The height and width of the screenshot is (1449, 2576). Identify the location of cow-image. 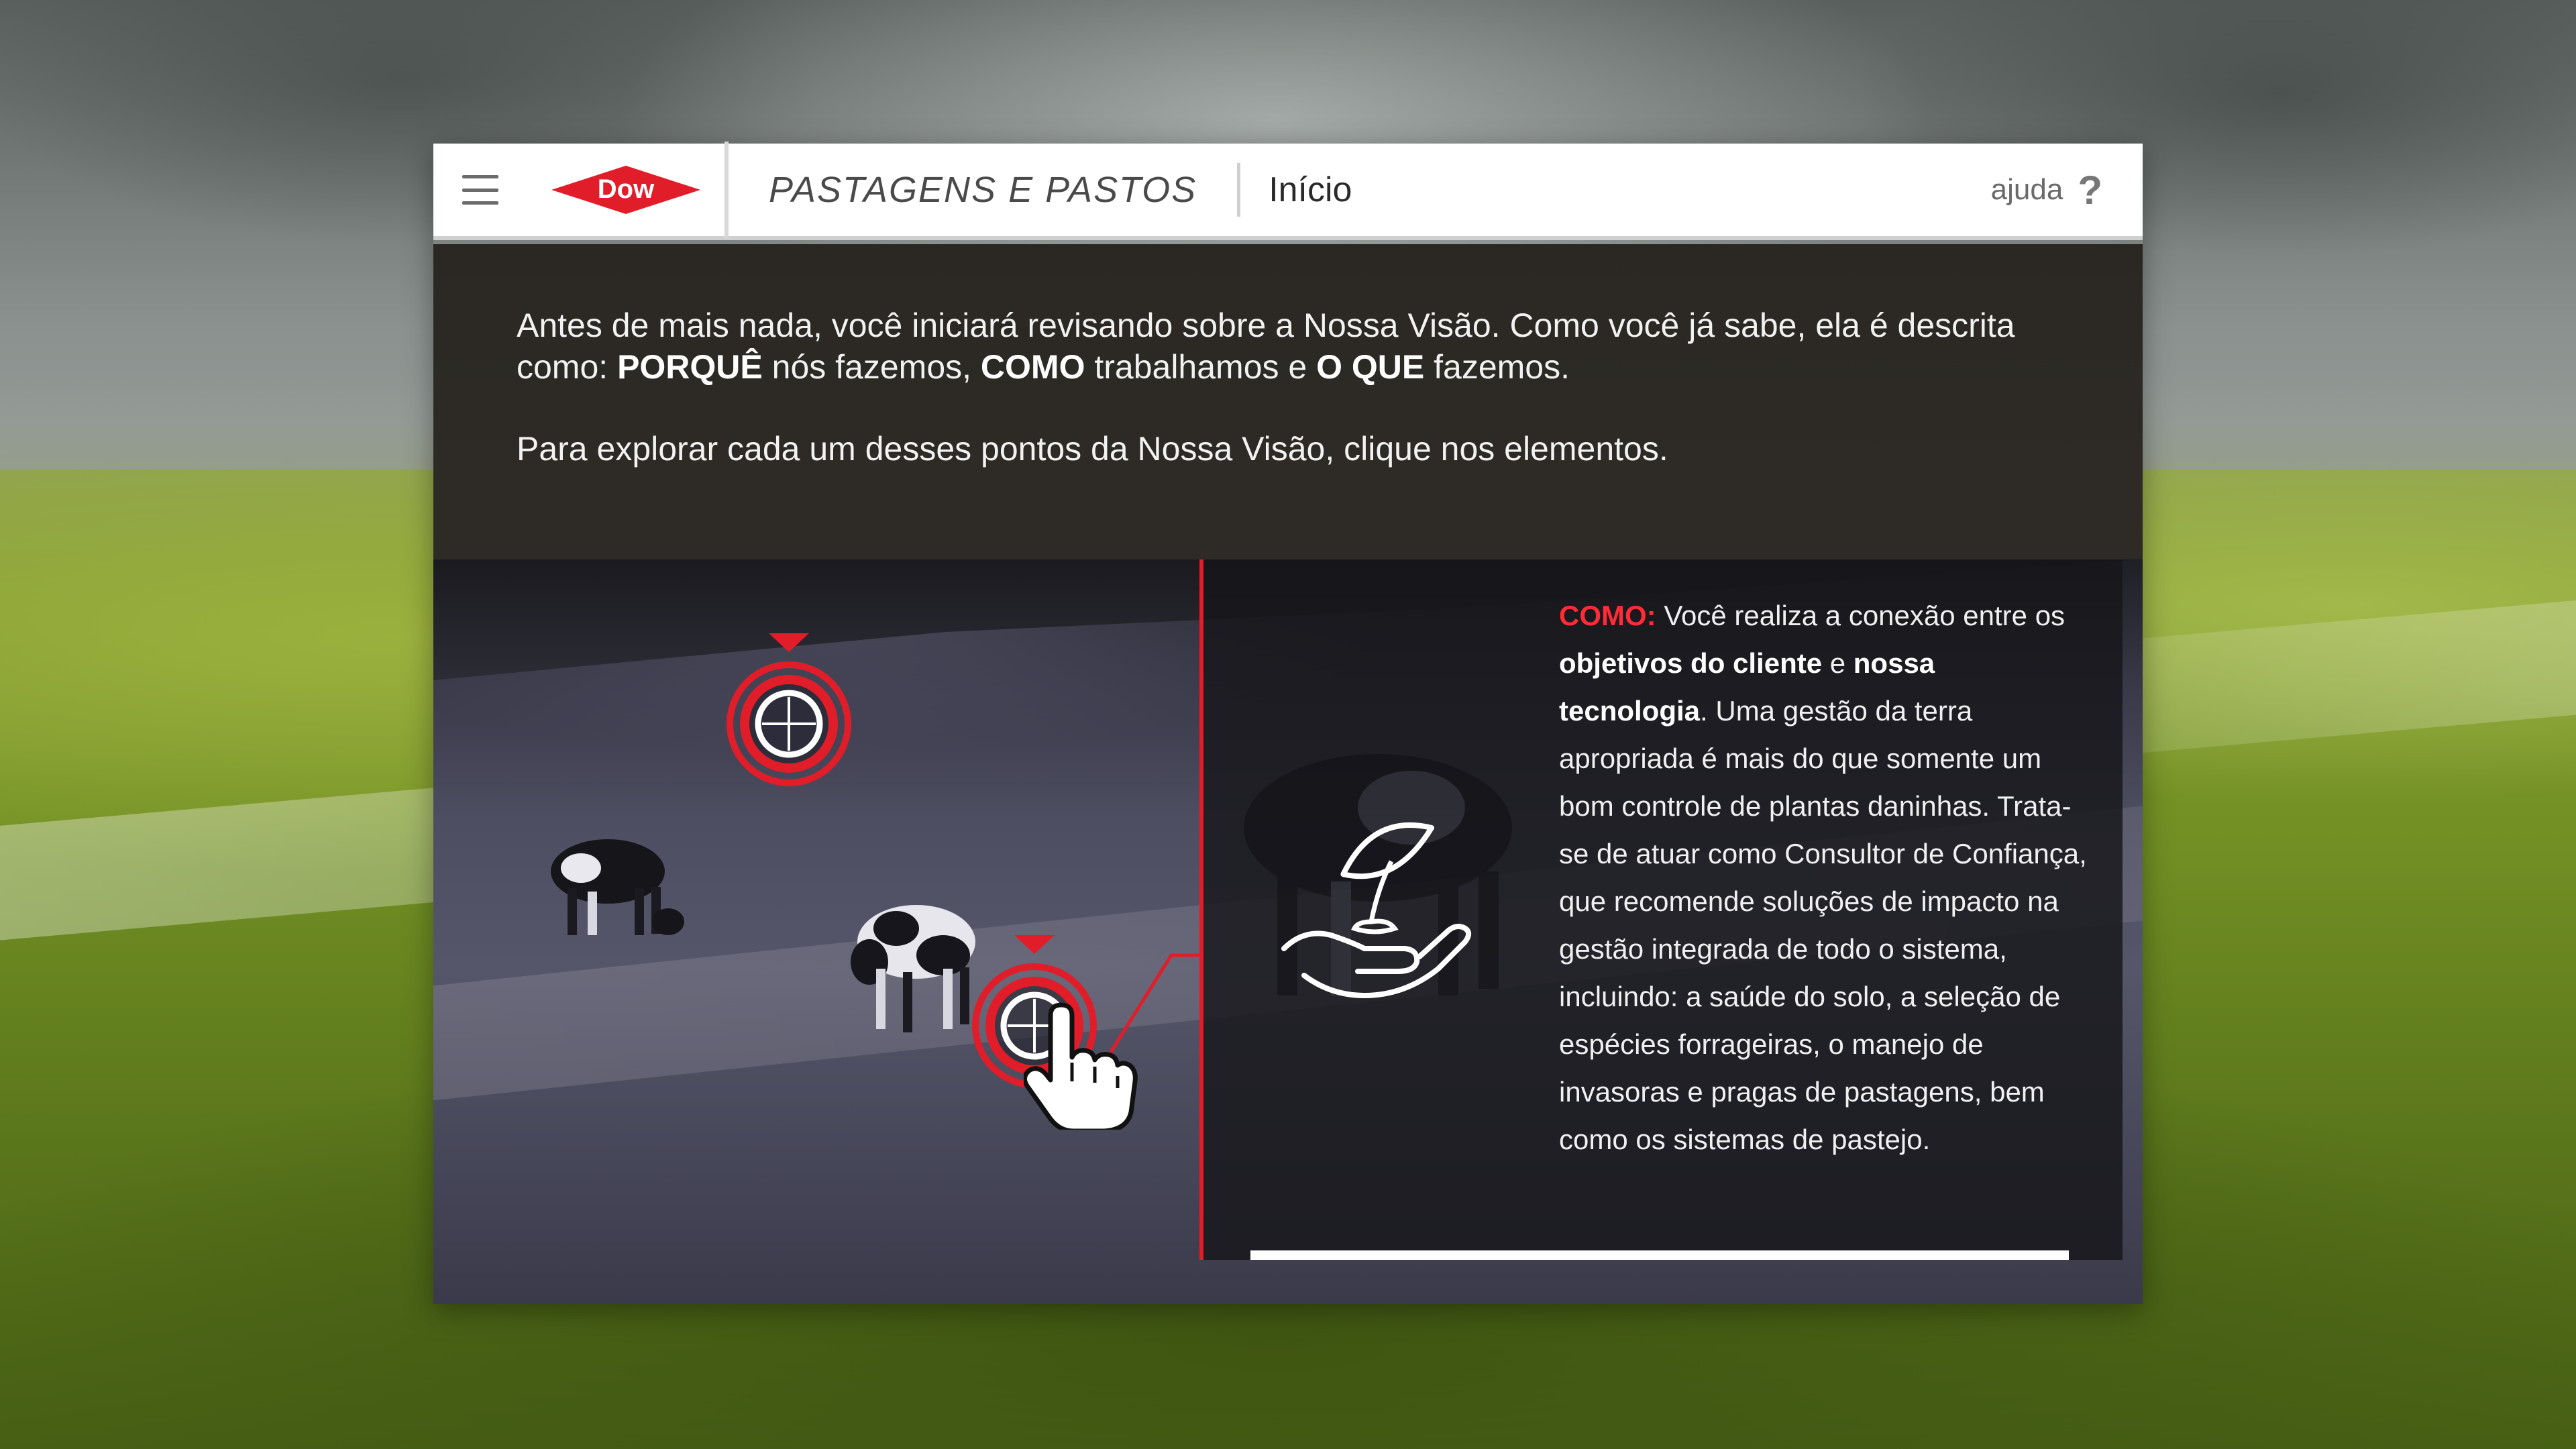
(617, 887).